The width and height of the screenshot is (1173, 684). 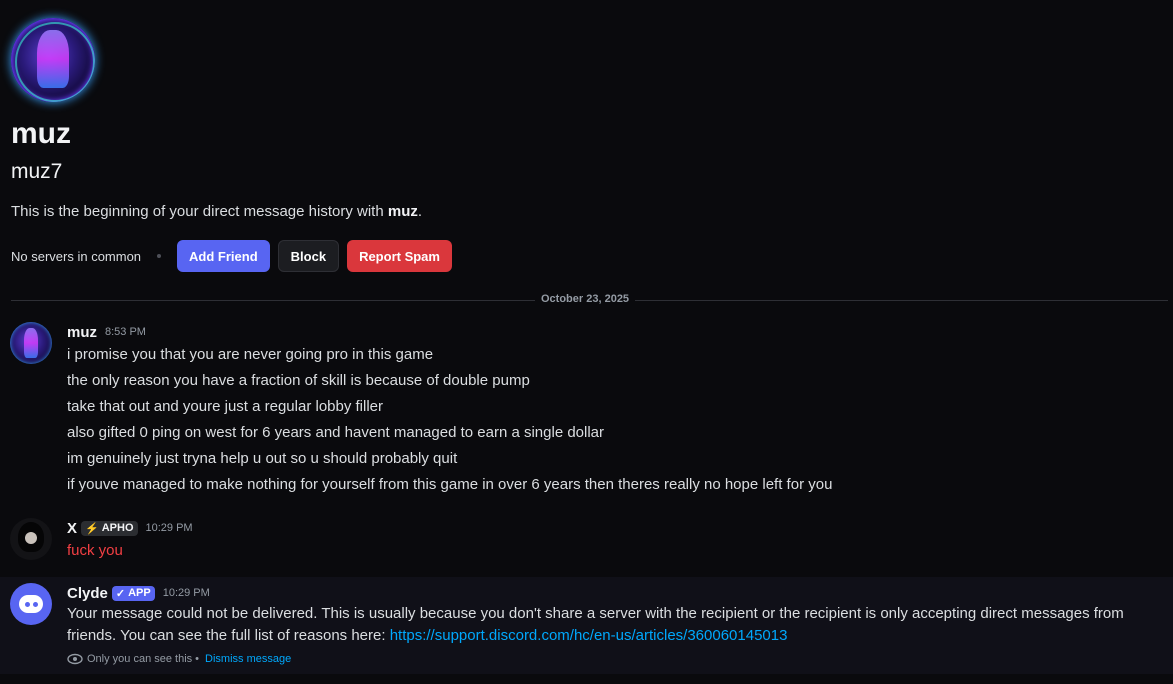 What do you see at coordinates (585, 299) in the screenshot?
I see `date-divider-label: October 23, 2025` at bounding box center [585, 299].